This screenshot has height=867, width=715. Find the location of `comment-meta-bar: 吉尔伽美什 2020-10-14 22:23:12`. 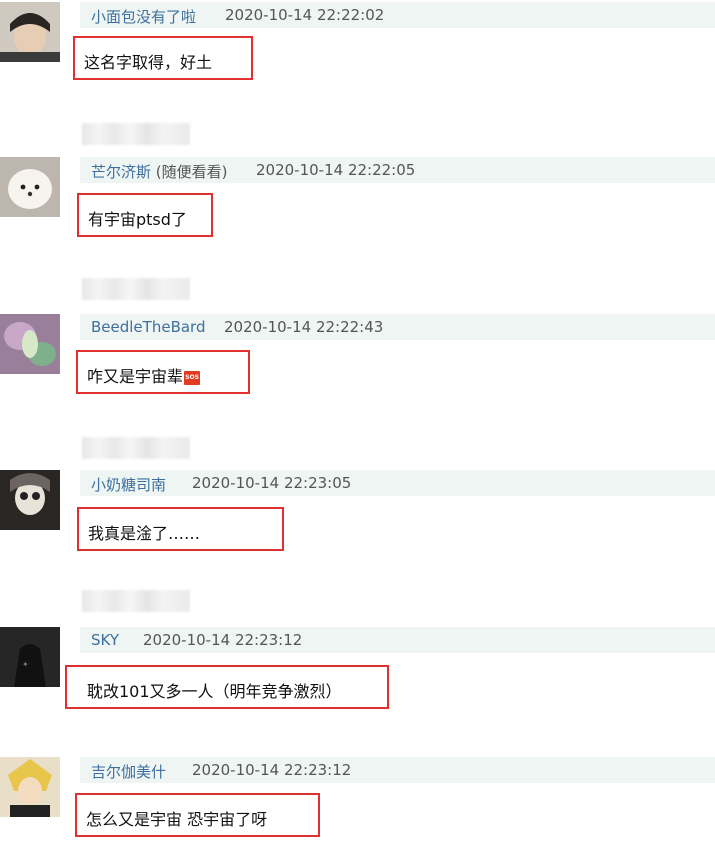

comment-meta-bar: 吉尔伽美什 2020-10-14 22:23:12 is located at coordinates (397, 770).